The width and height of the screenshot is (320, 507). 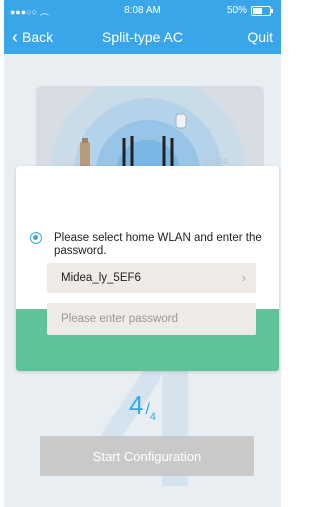 I want to click on start-configuration-button: Start Configuration, so click(x=147, y=456).